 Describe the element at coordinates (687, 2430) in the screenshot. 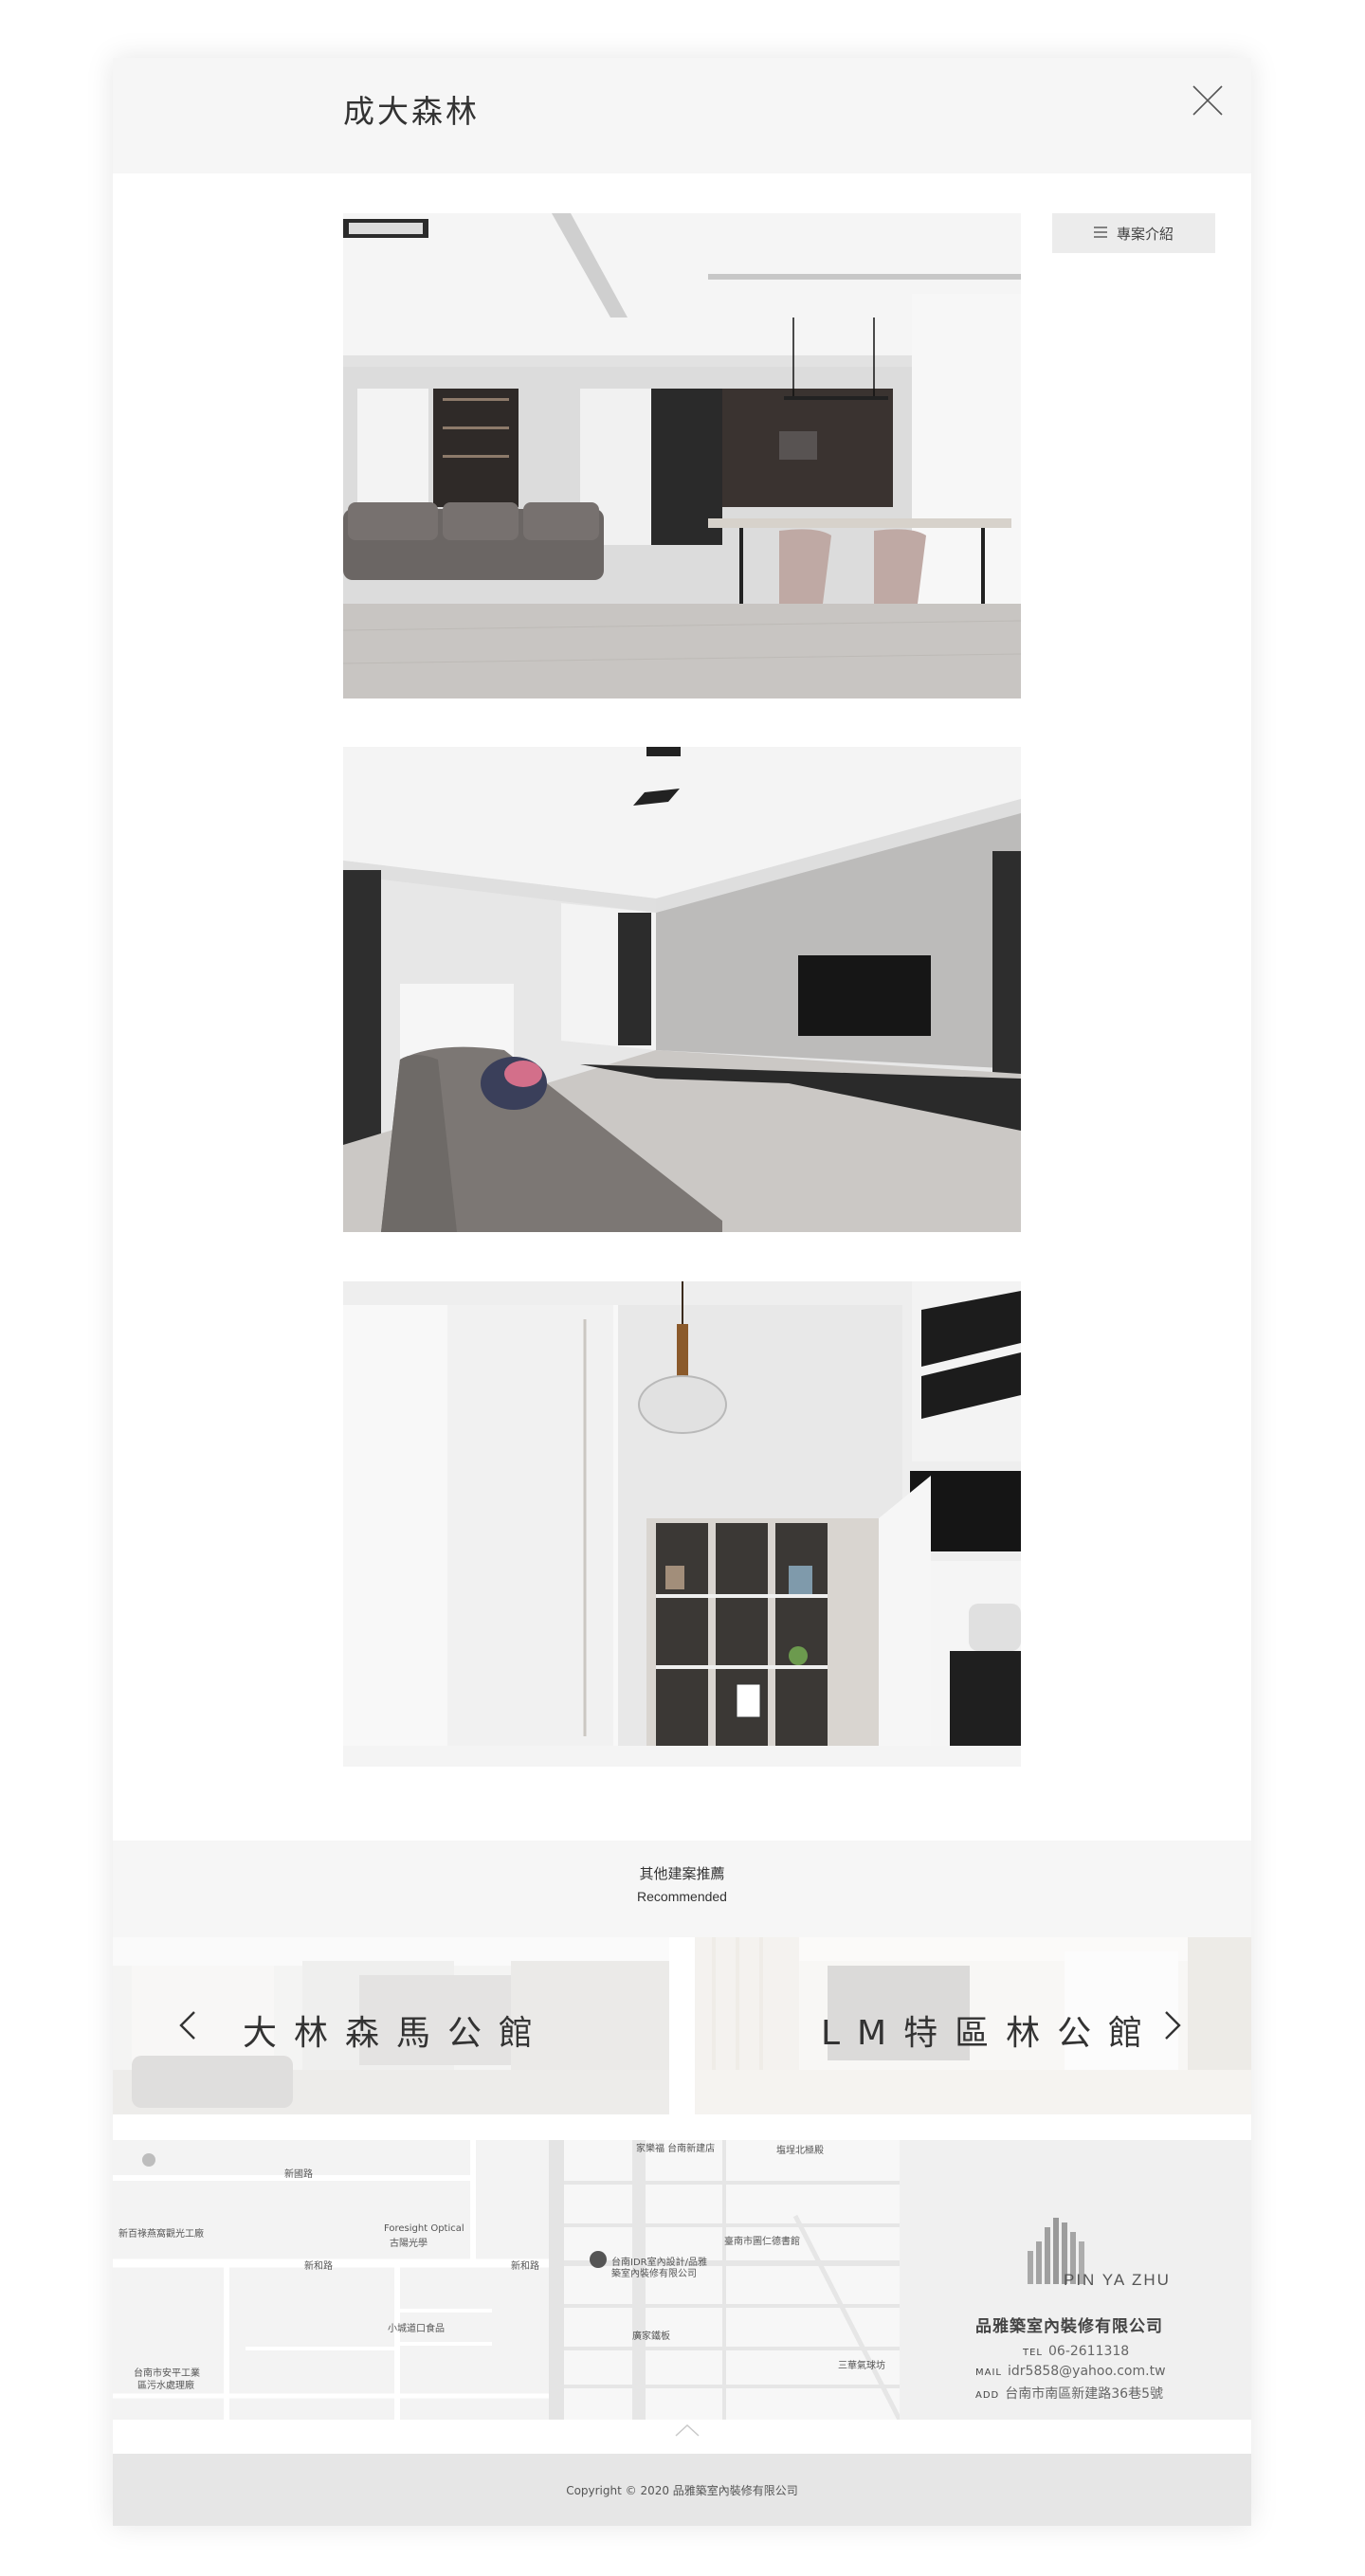

I see `chevron-up-icon` at that location.